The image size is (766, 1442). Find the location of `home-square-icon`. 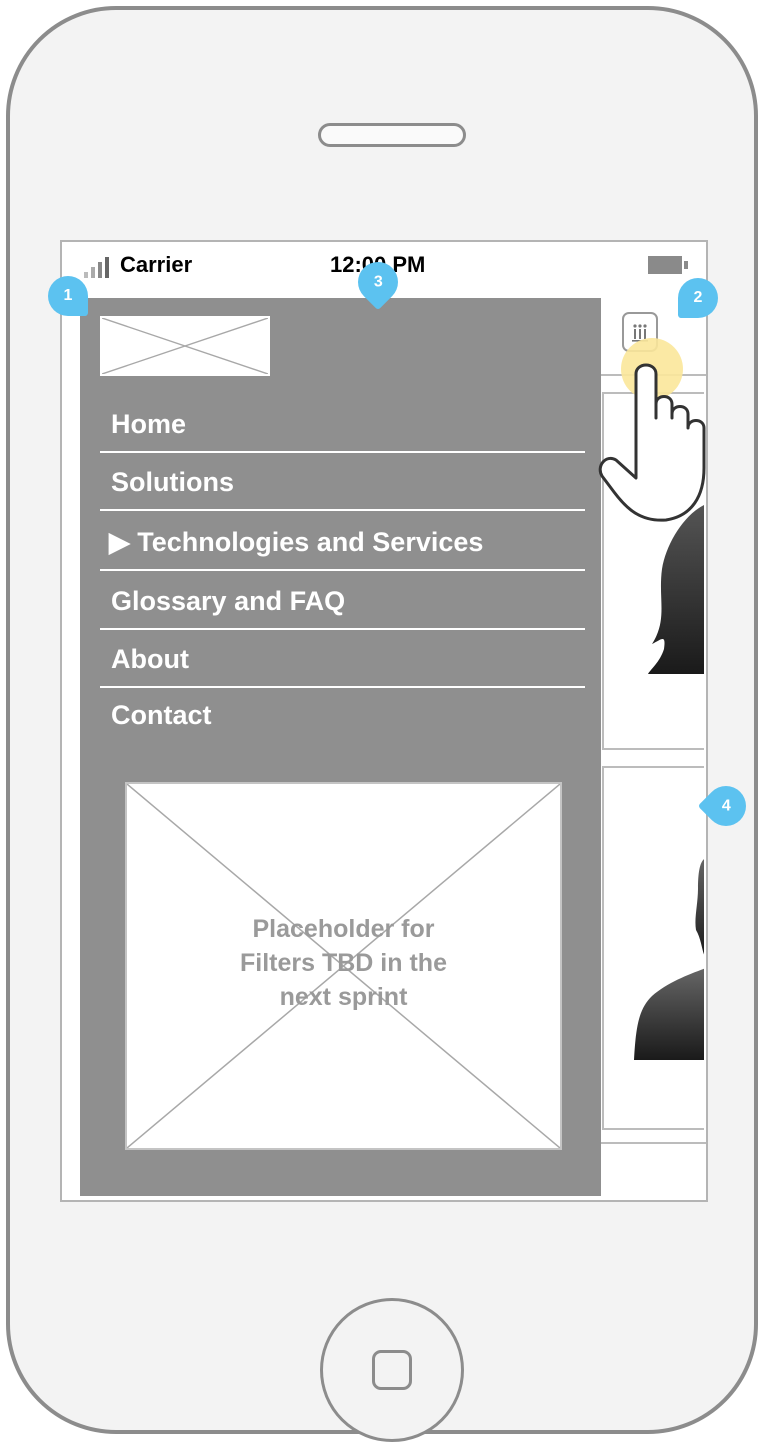

home-square-icon is located at coordinates (392, 1370).